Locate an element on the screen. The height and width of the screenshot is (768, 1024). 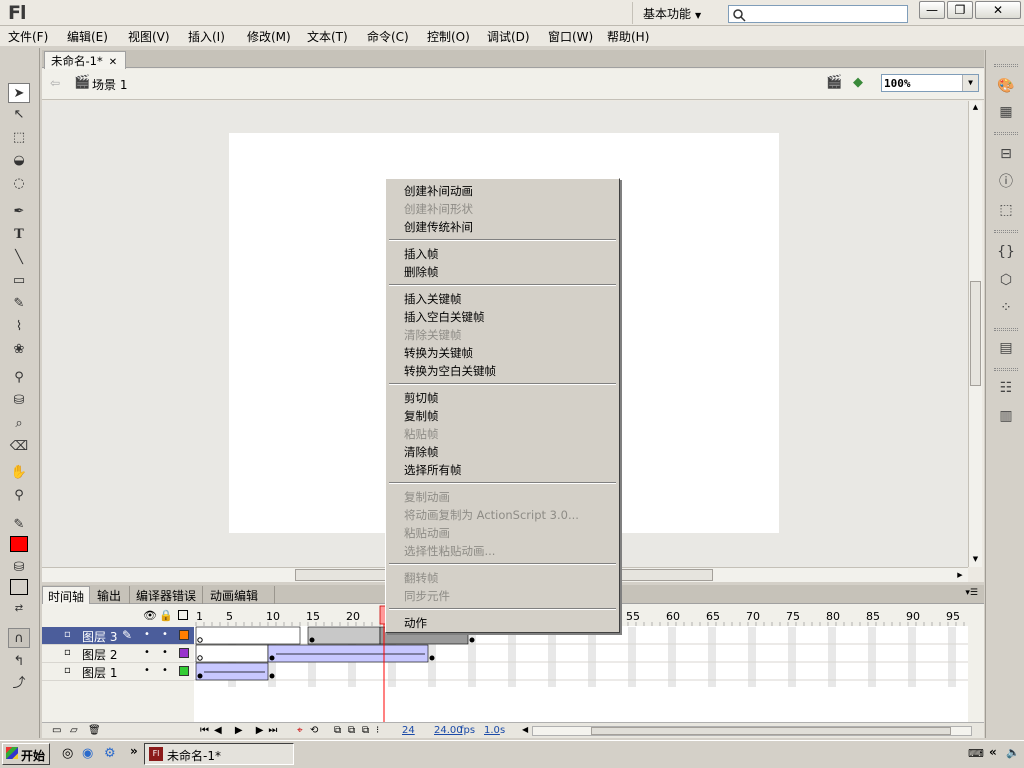
context-menu-item: 插入关键帧 is located at coordinates (433, 299).